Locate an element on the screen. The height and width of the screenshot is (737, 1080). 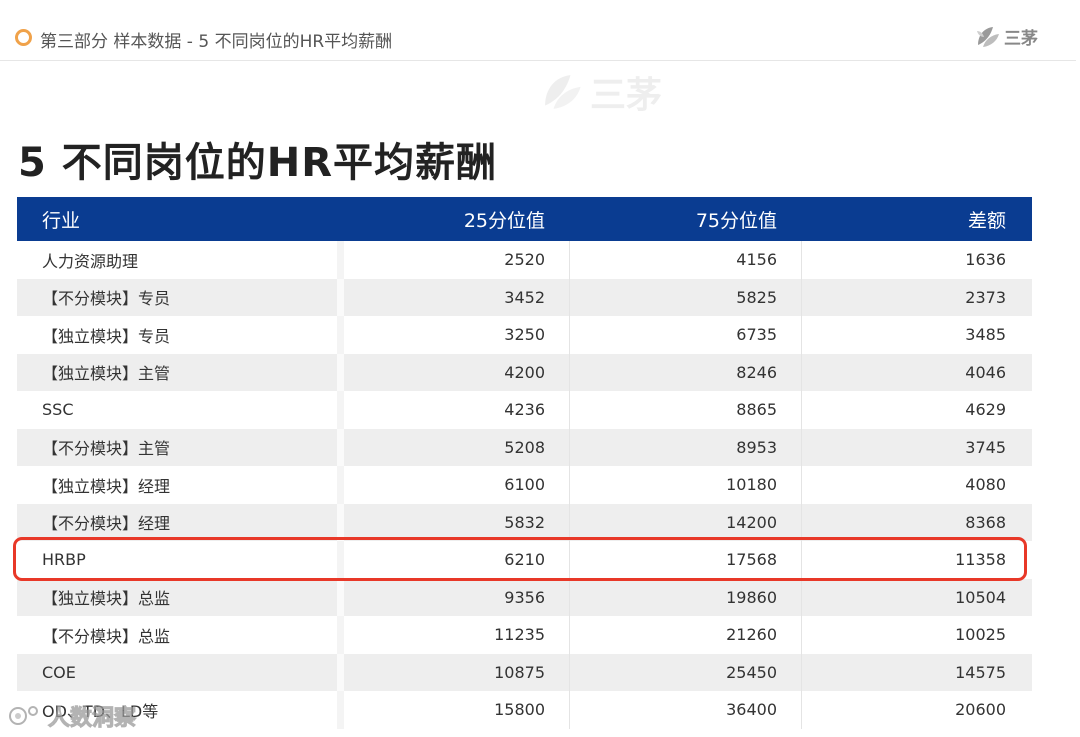
corner-watermark: 人数洞察 is located at coordinates (72, 716).